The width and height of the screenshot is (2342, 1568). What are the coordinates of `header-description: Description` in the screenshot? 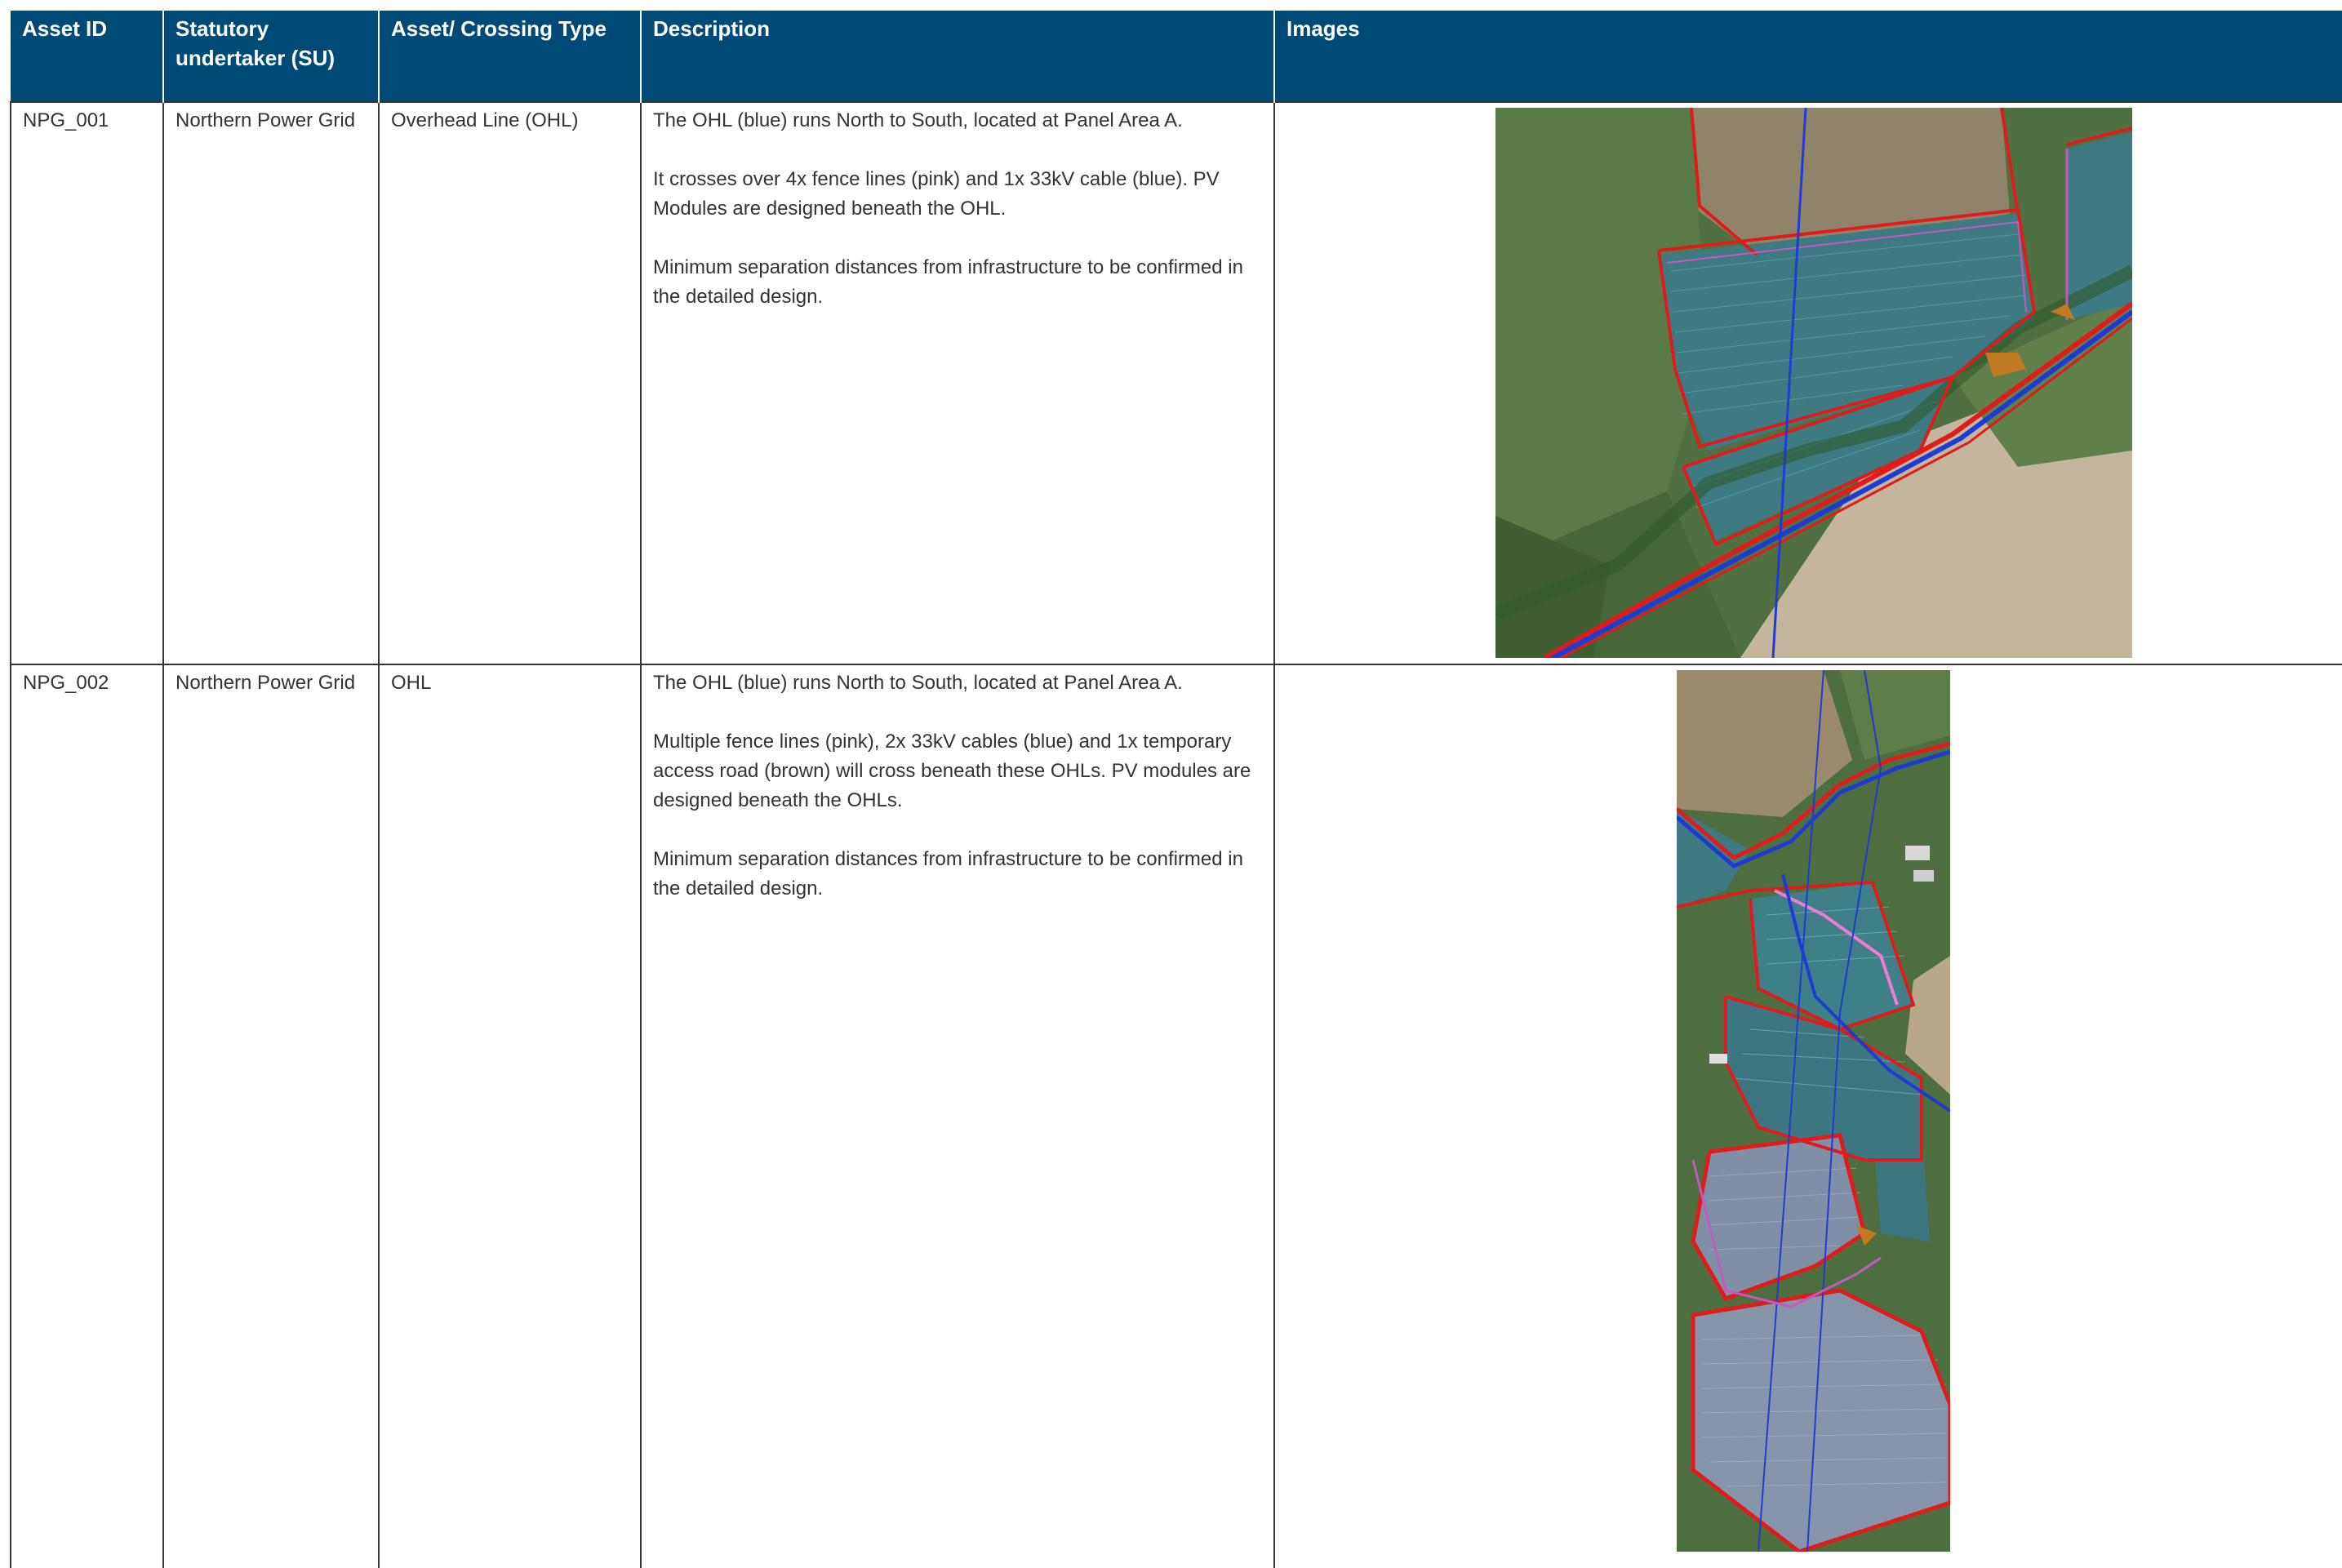 It's located at (957, 57).